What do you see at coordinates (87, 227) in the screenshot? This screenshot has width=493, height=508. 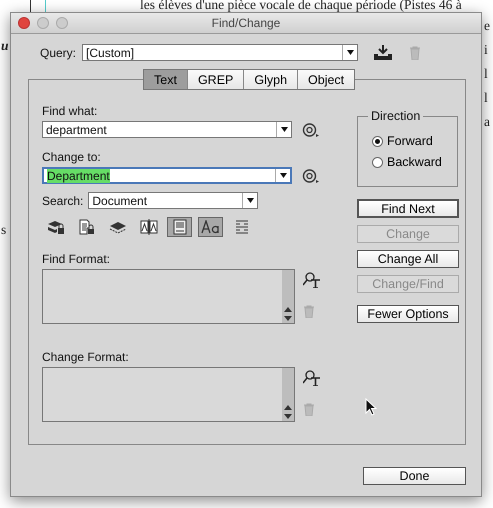 I see `locked-document-icon` at bounding box center [87, 227].